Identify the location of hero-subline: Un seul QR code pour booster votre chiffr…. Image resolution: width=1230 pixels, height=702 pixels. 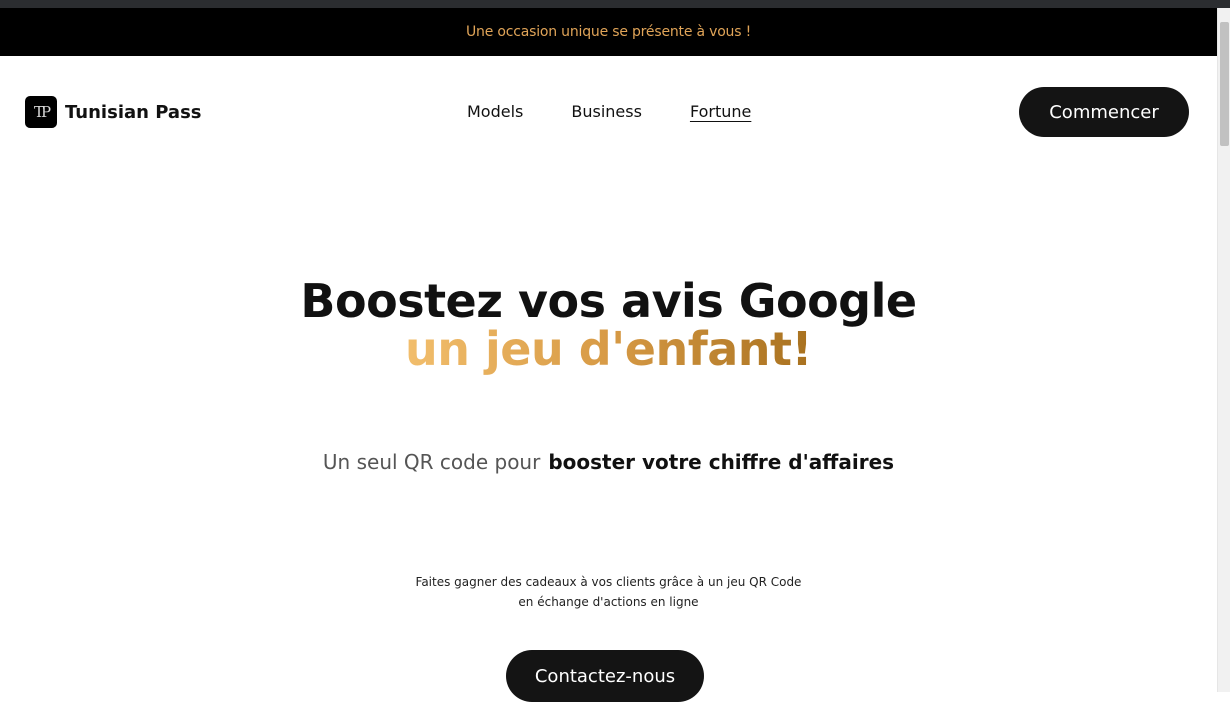
(608, 462).